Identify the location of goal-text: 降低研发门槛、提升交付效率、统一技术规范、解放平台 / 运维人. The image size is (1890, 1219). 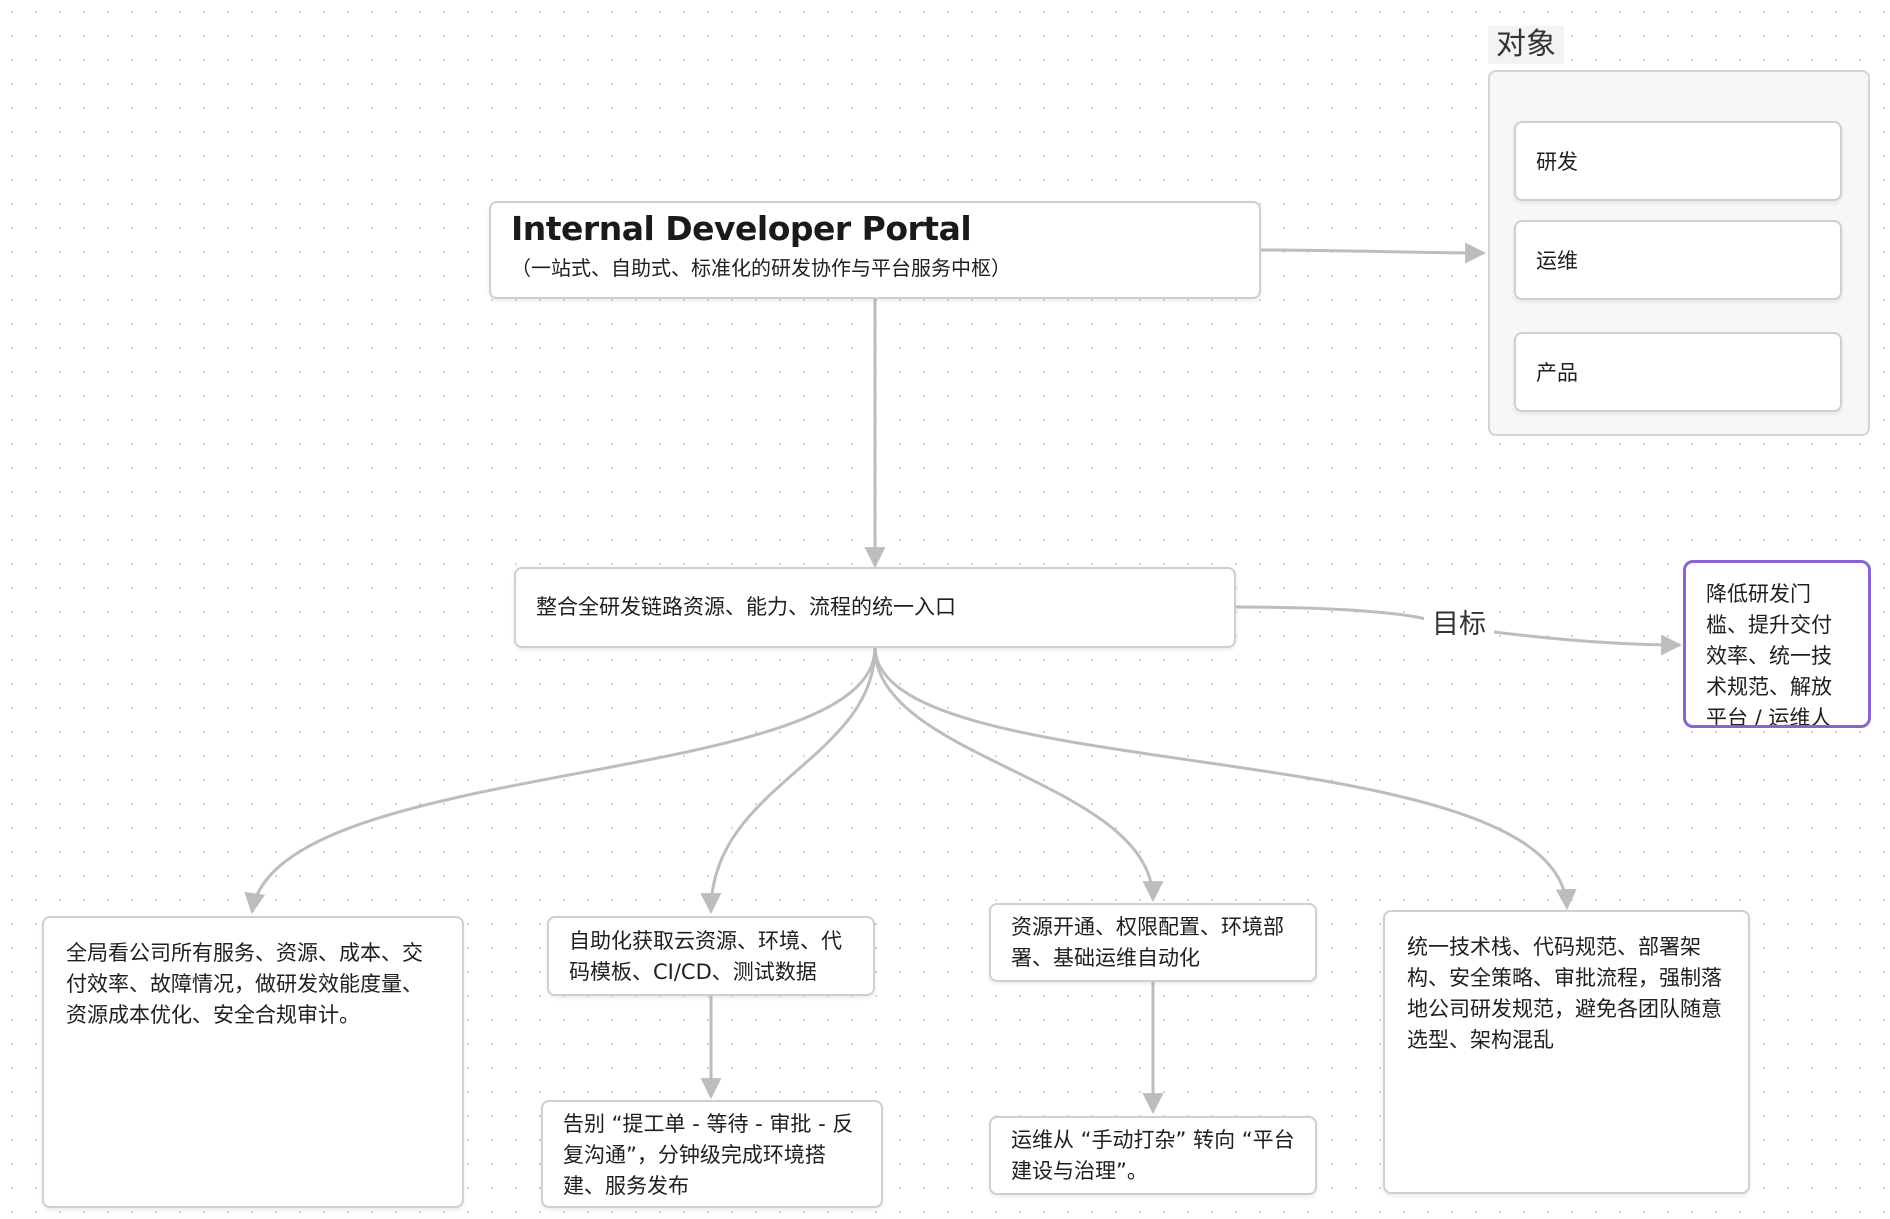
(1769, 655).